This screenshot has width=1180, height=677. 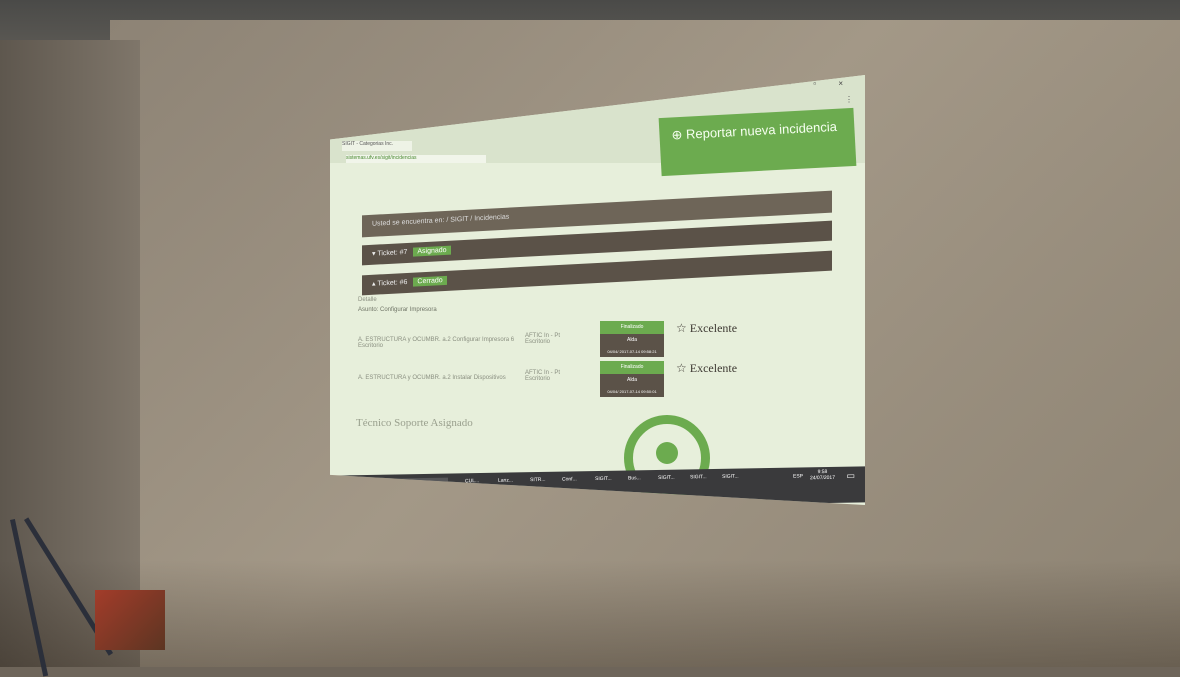 What do you see at coordinates (850, 476) in the screenshot?
I see `notification-icon: ▭` at bounding box center [850, 476].